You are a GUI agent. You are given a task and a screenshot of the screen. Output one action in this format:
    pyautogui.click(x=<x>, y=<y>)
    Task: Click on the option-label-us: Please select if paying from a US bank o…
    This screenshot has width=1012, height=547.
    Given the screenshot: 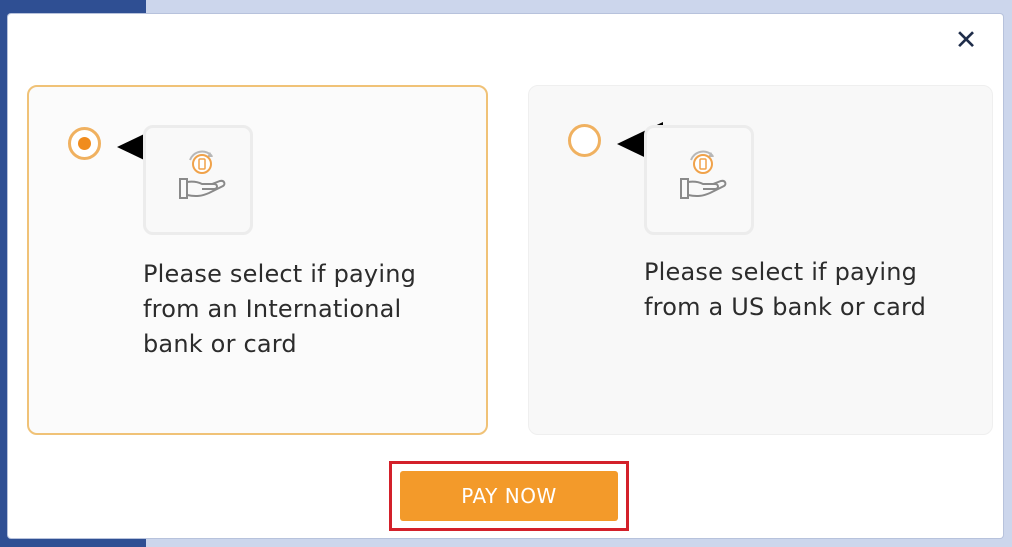 What is the action you would take?
    pyautogui.click(x=785, y=289)
    